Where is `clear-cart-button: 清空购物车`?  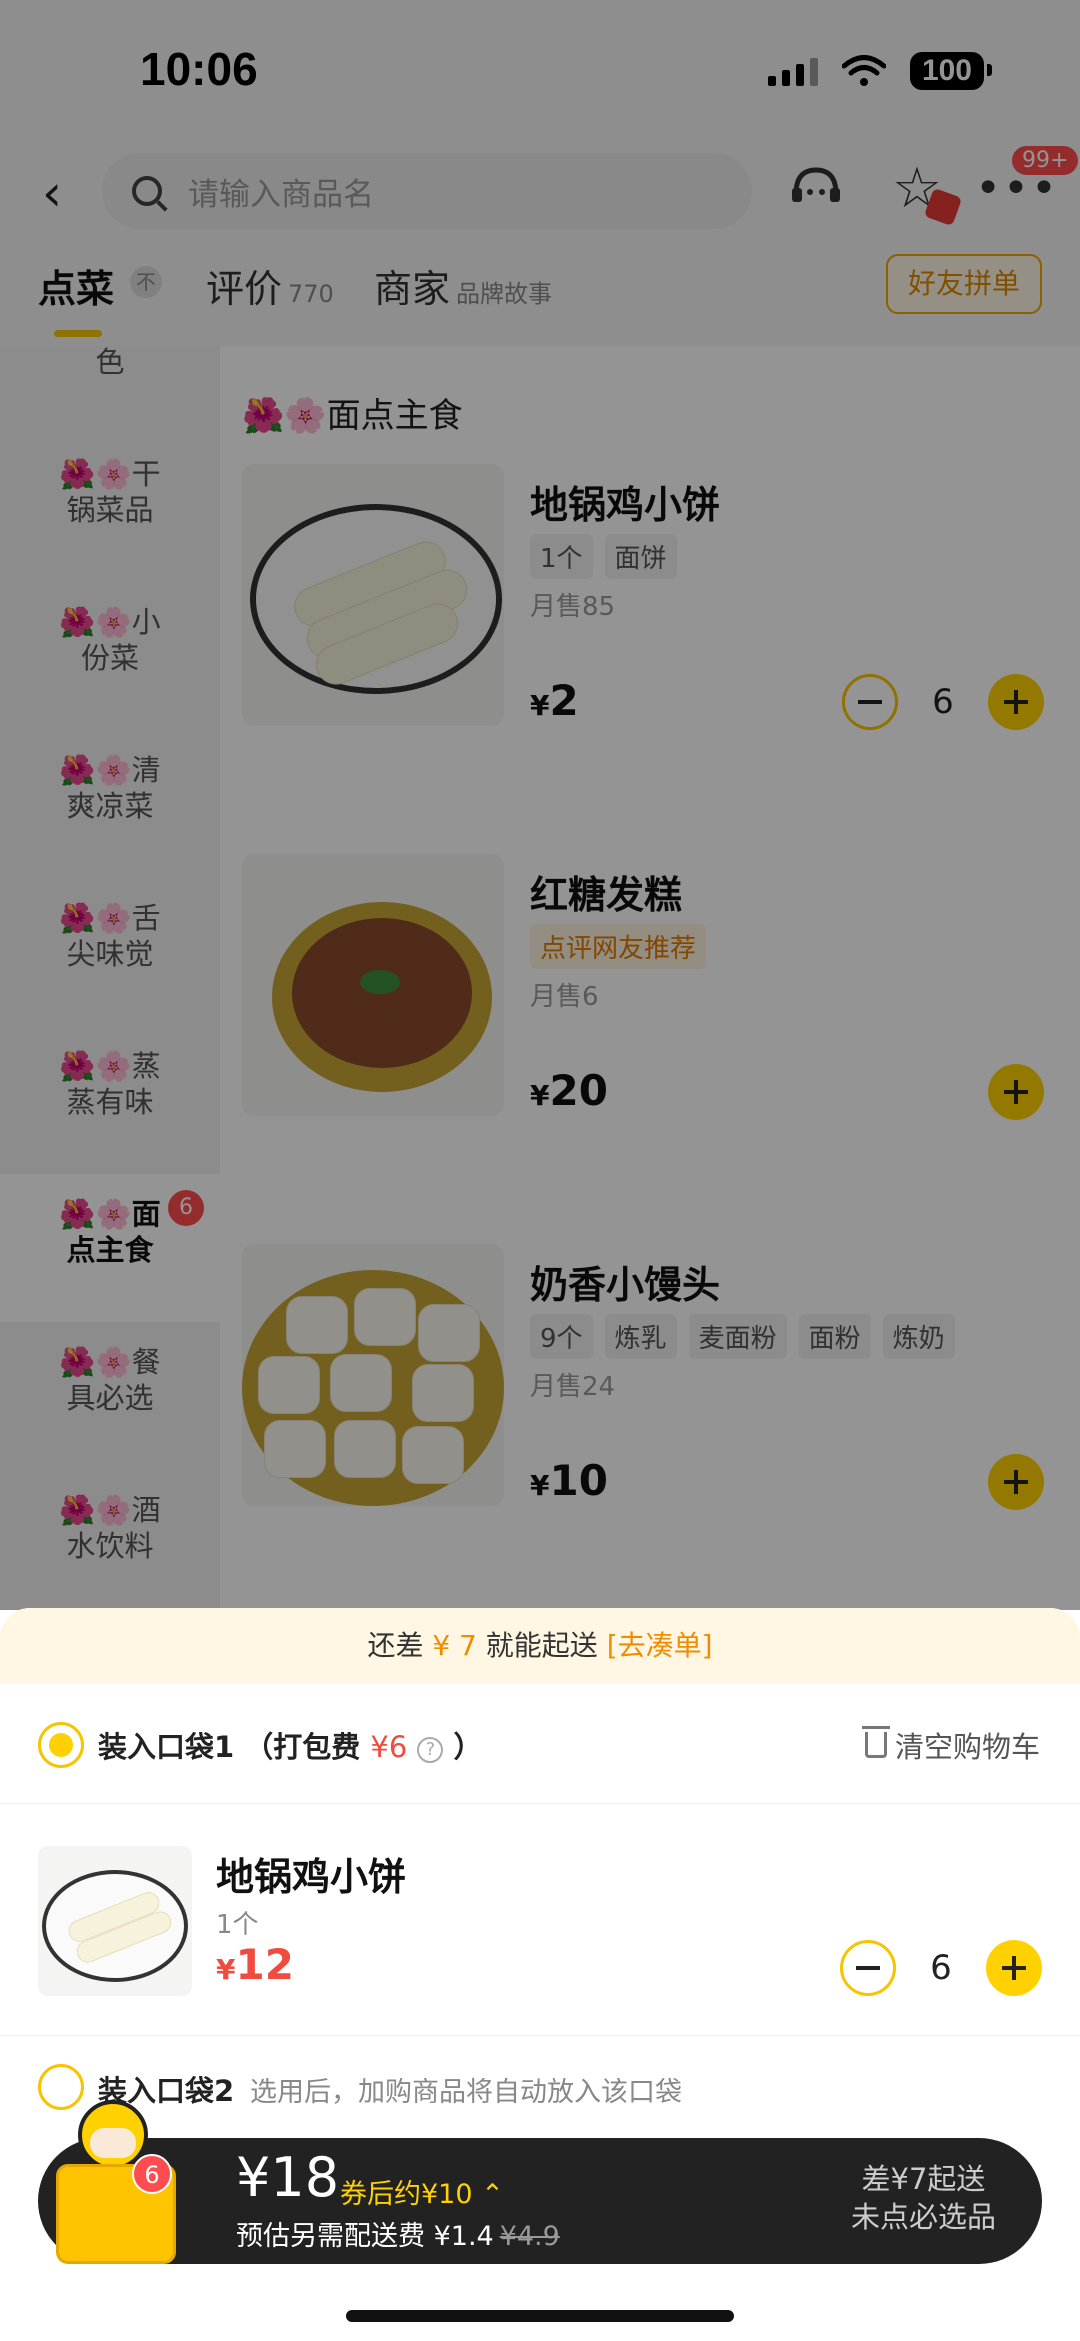
clear-cart-button: 清空购物车 is located at coordinates (950, 1745).